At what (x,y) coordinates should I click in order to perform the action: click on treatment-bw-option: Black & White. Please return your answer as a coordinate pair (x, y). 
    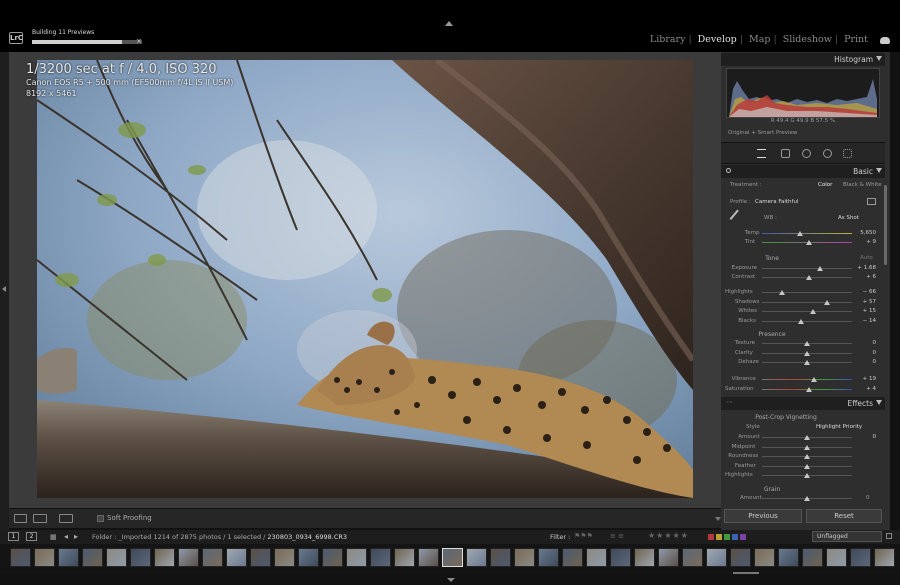
    Looking at the image, I should click on (862, 185).